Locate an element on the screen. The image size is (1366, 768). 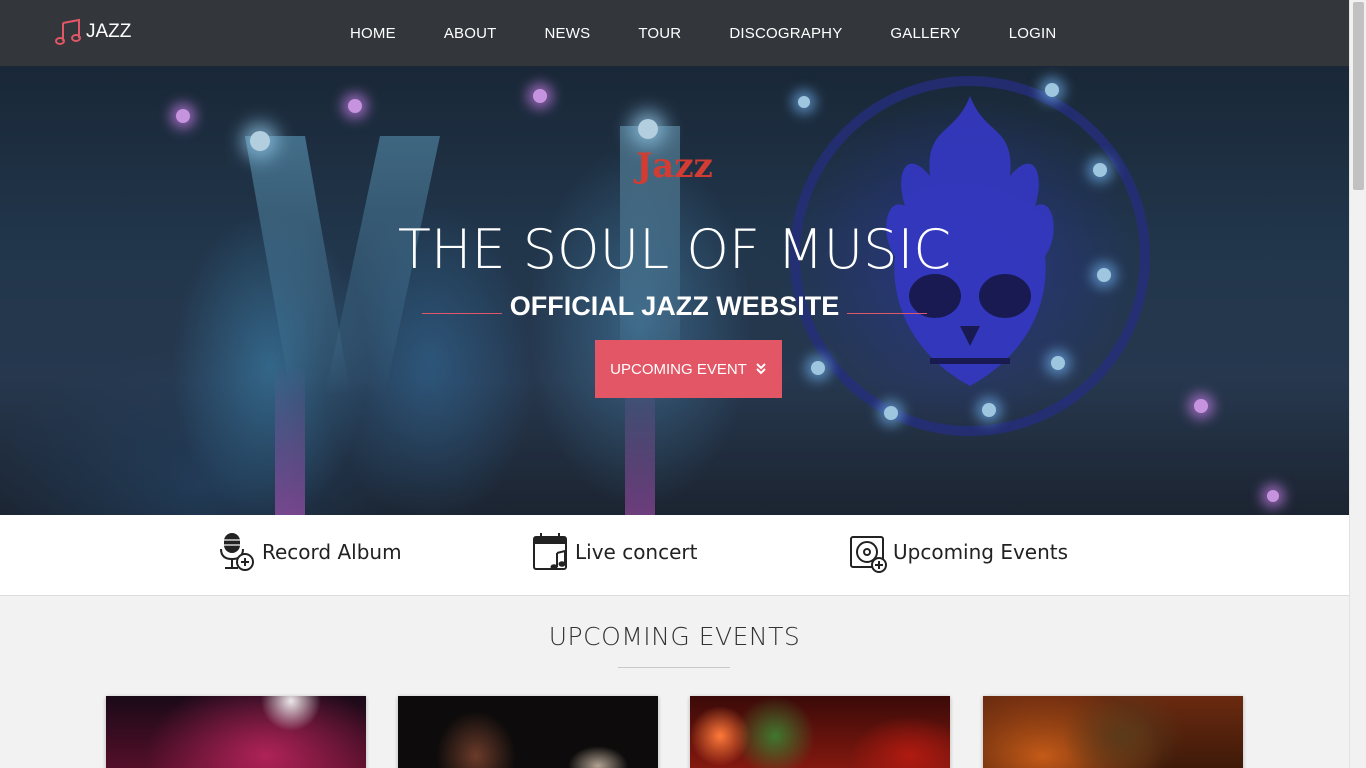
page-scrollbar is located at coordinates (1357, 384).